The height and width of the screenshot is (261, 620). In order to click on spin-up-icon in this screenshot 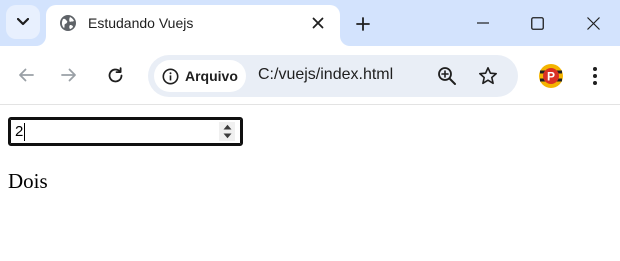, I will do `click(227, 127)`.